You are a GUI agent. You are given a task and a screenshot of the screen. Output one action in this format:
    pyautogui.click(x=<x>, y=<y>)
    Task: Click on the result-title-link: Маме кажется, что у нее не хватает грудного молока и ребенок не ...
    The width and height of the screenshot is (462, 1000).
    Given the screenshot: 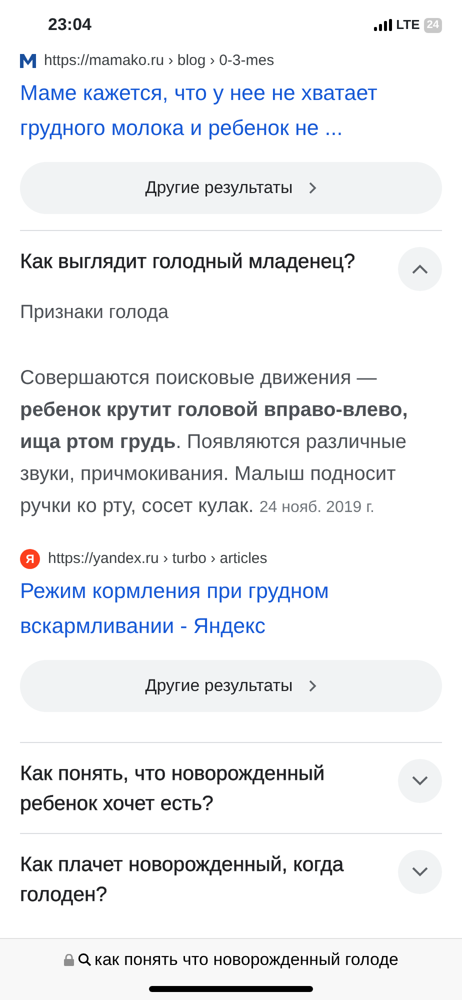 What is the action you would take?
    pyautogui.click(x=231, y=111)
    